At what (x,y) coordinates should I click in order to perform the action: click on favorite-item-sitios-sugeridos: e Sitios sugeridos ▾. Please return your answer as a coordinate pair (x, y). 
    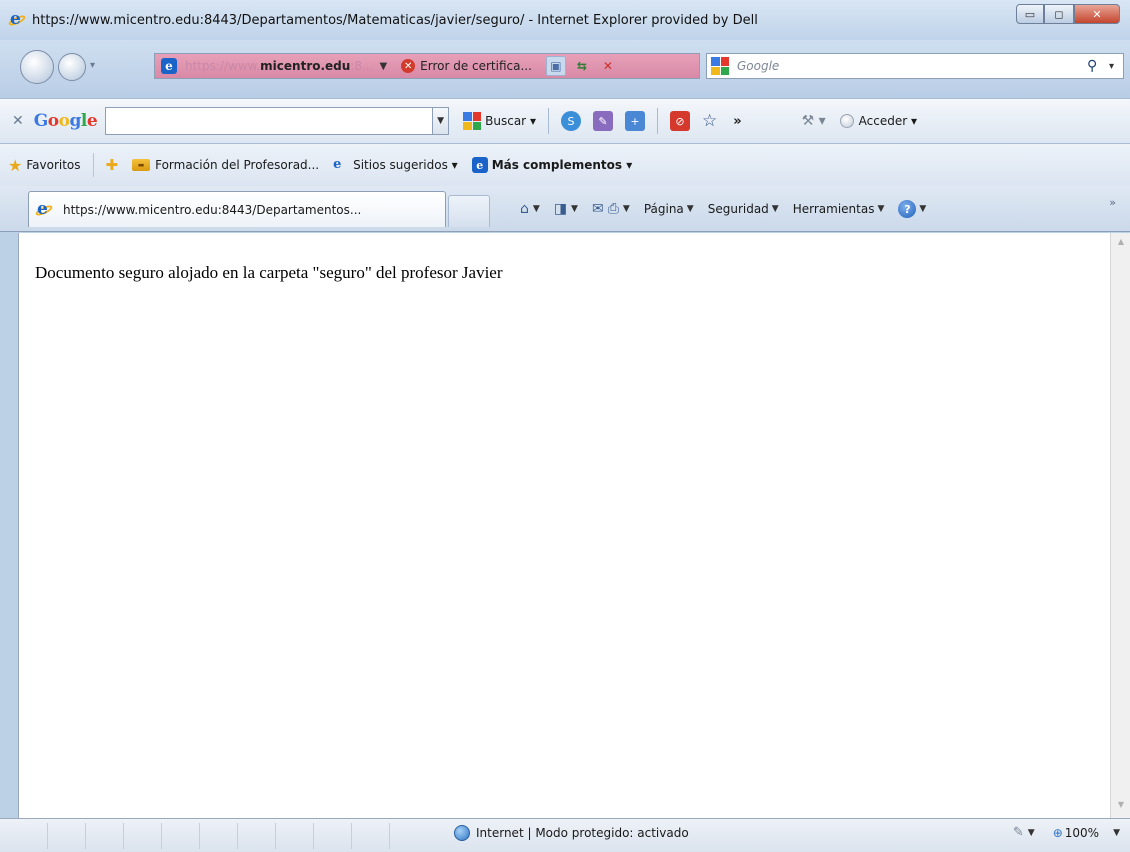
    Looking at the image, I should click on (395, 165).